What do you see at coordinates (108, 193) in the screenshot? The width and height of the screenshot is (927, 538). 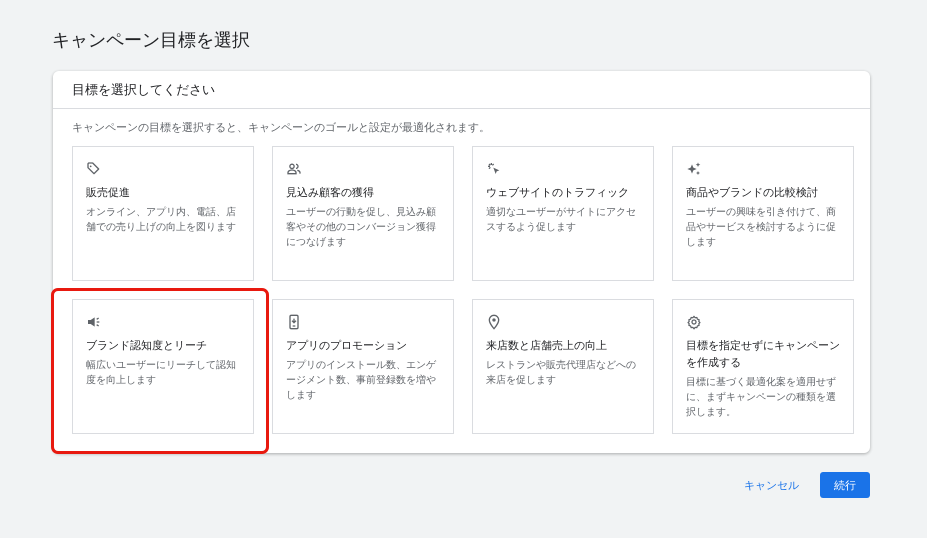 I see `card-title: 販売促進` at bounding box center [108, 193].